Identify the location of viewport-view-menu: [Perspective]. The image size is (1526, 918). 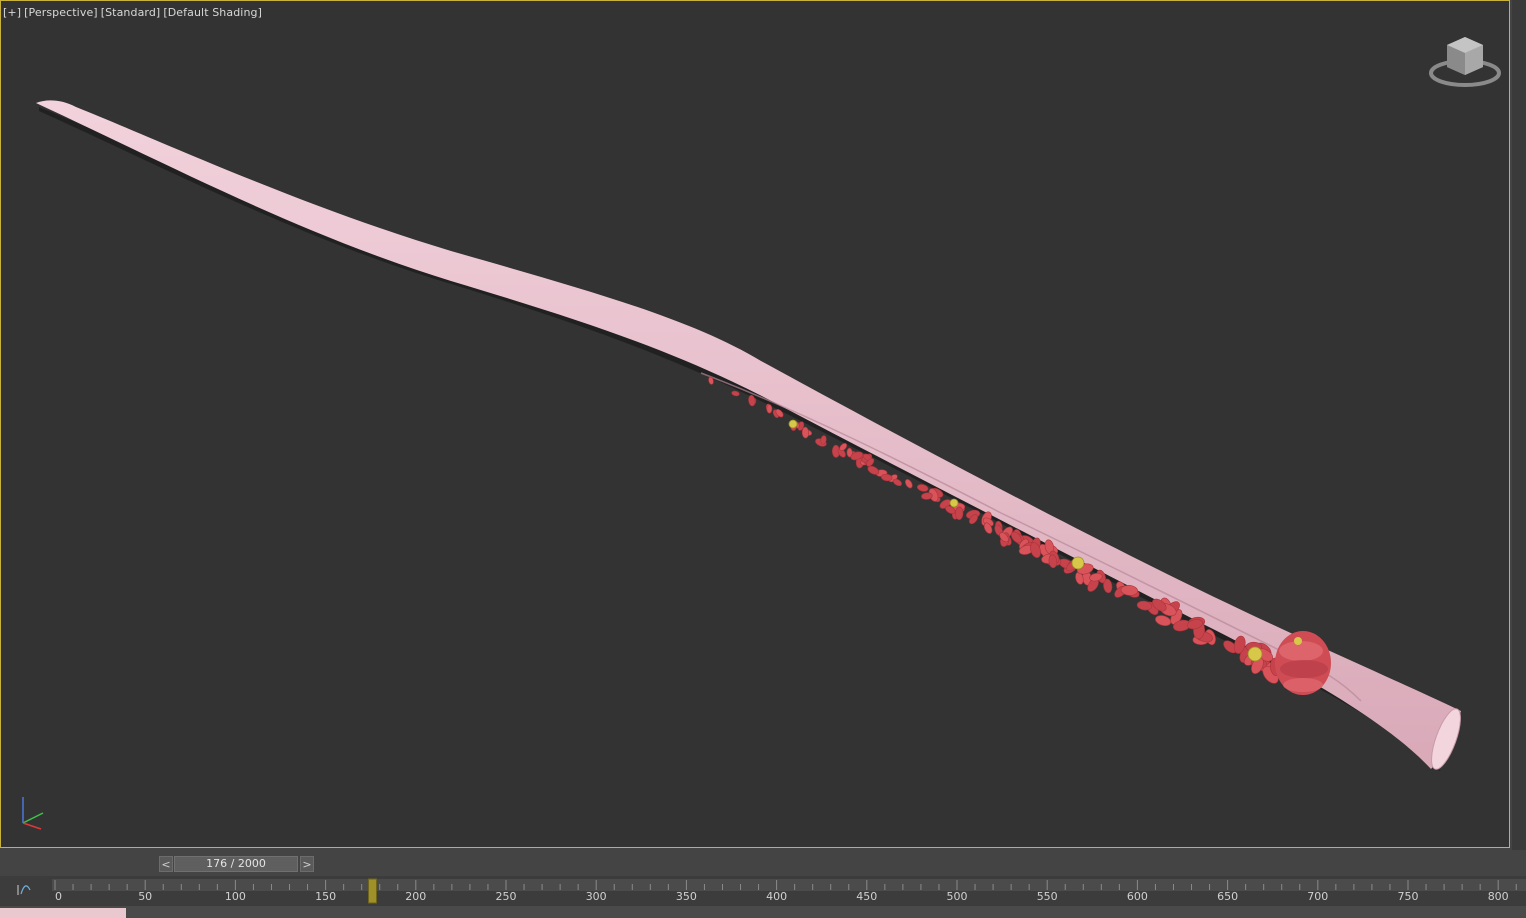
(61, 12).